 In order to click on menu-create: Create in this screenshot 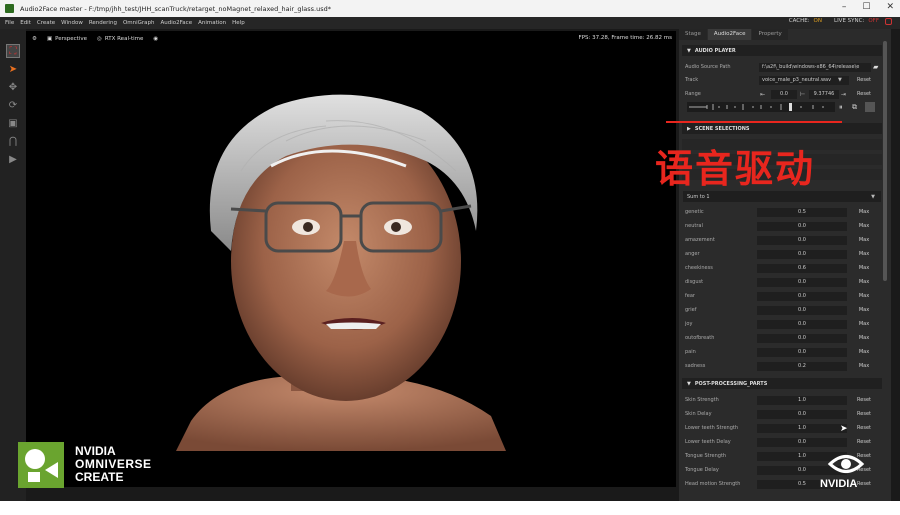, I will do `click(46, 23)`.